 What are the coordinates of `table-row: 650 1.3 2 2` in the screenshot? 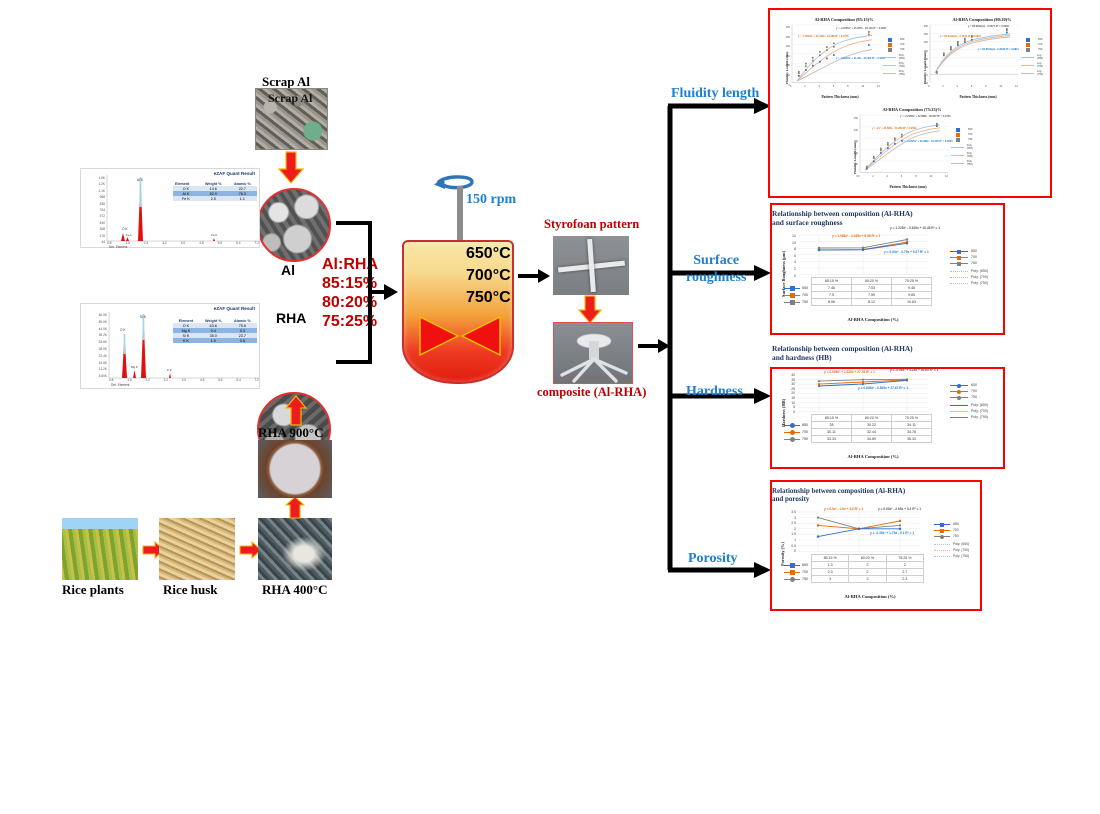 It's located at (854, 565).